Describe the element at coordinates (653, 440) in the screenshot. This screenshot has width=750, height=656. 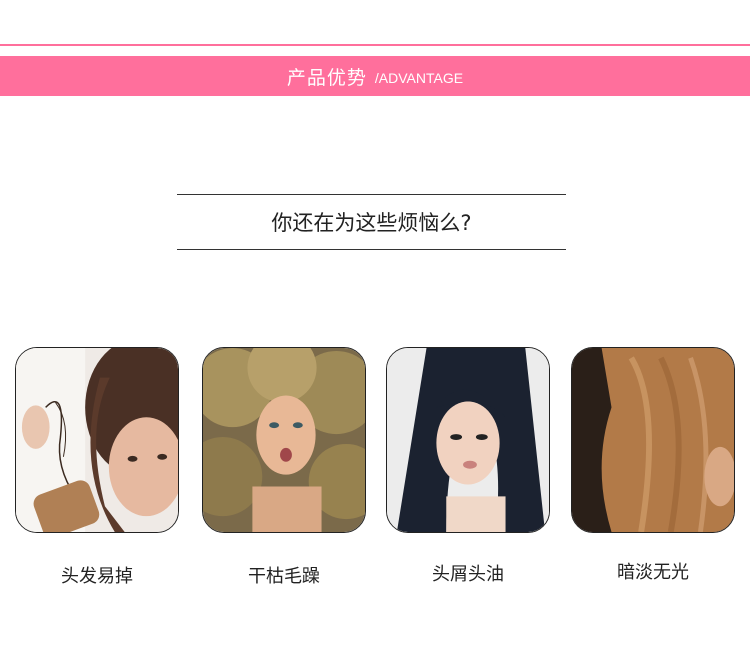
I see `dull-hair-image` at that location.